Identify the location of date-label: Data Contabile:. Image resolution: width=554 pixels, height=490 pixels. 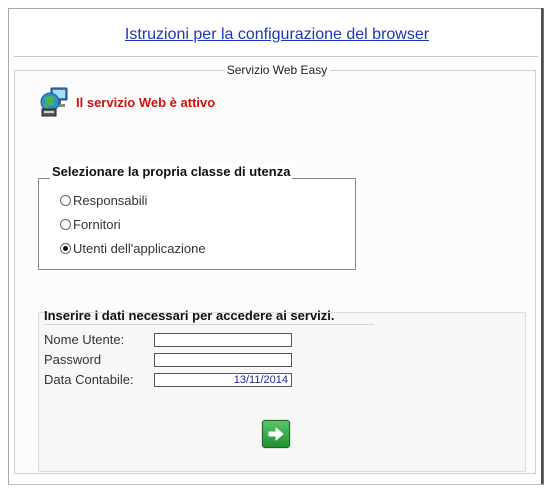
(89, 379).